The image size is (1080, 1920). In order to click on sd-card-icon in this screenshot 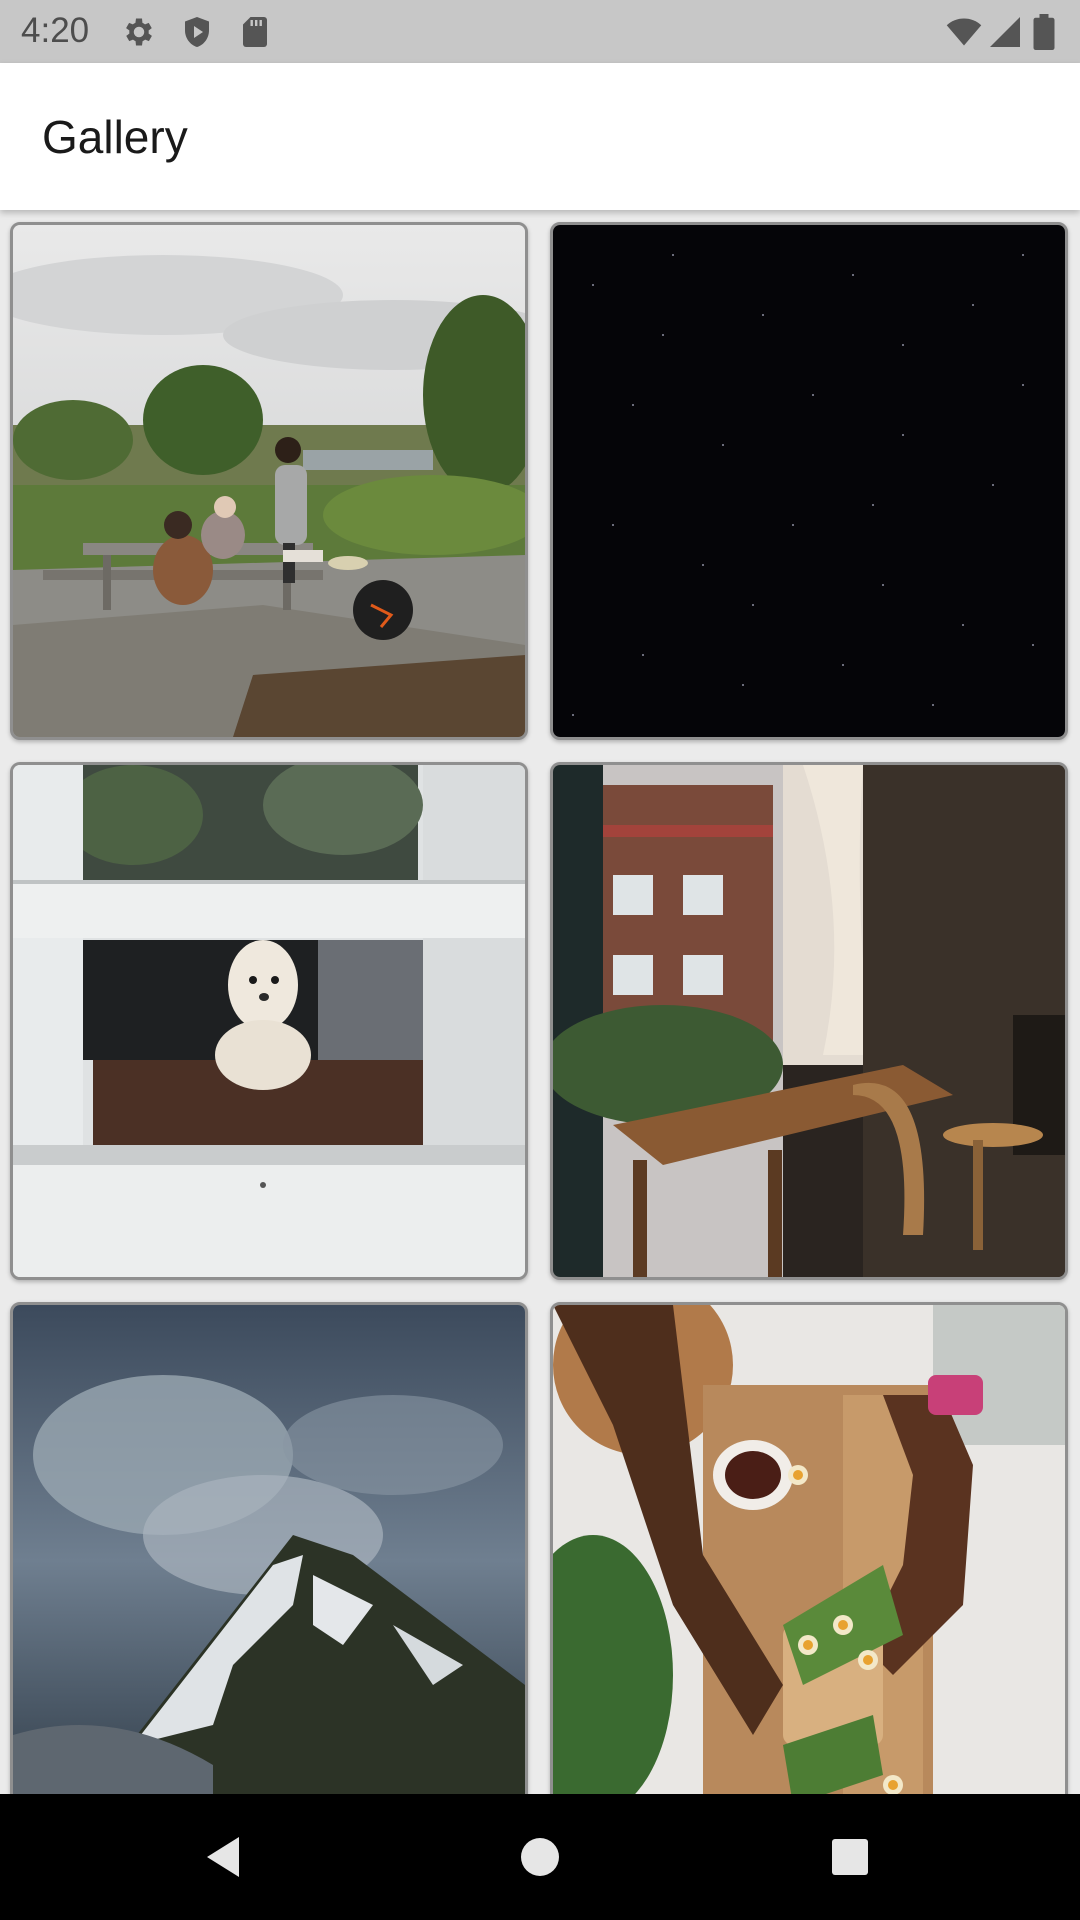, I will do `click(255, 32)`.